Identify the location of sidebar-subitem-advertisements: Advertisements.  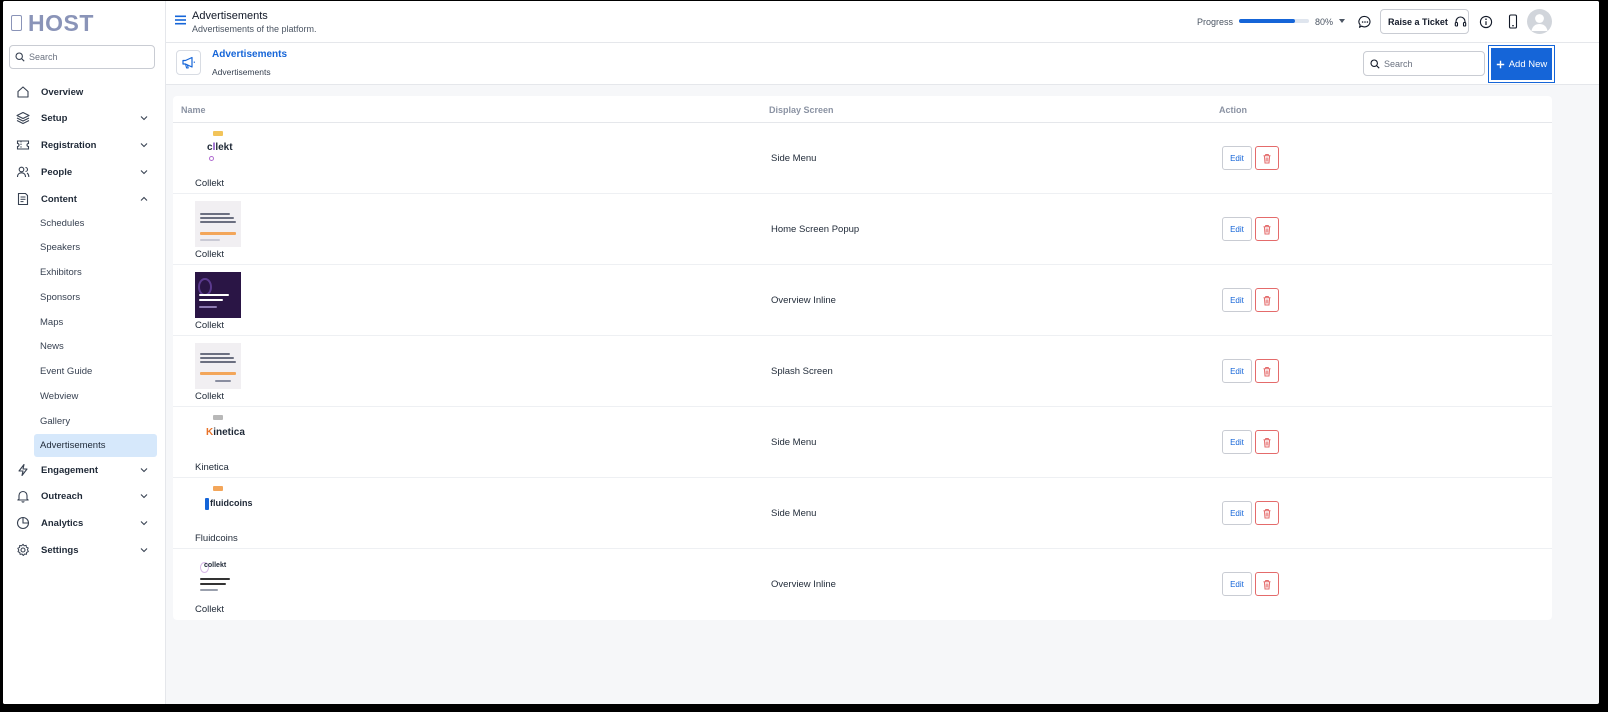
(95, 445).